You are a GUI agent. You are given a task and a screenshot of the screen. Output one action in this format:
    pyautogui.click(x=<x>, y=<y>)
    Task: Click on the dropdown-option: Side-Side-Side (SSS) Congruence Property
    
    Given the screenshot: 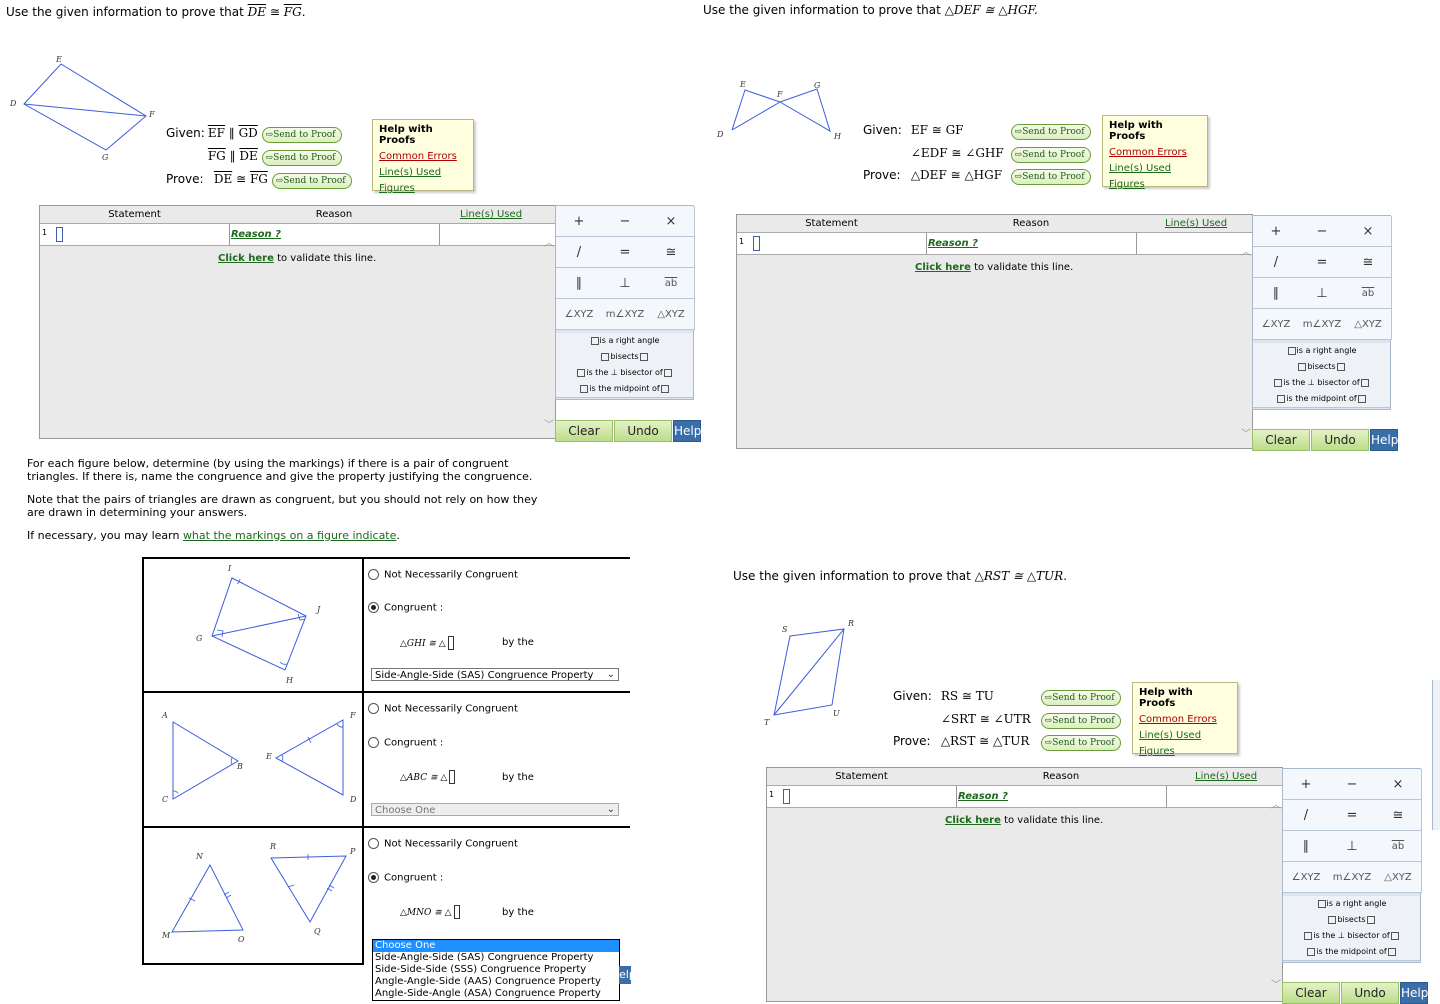 What is the action you would take?
    pyautogui.click(x=496, y=970)
    